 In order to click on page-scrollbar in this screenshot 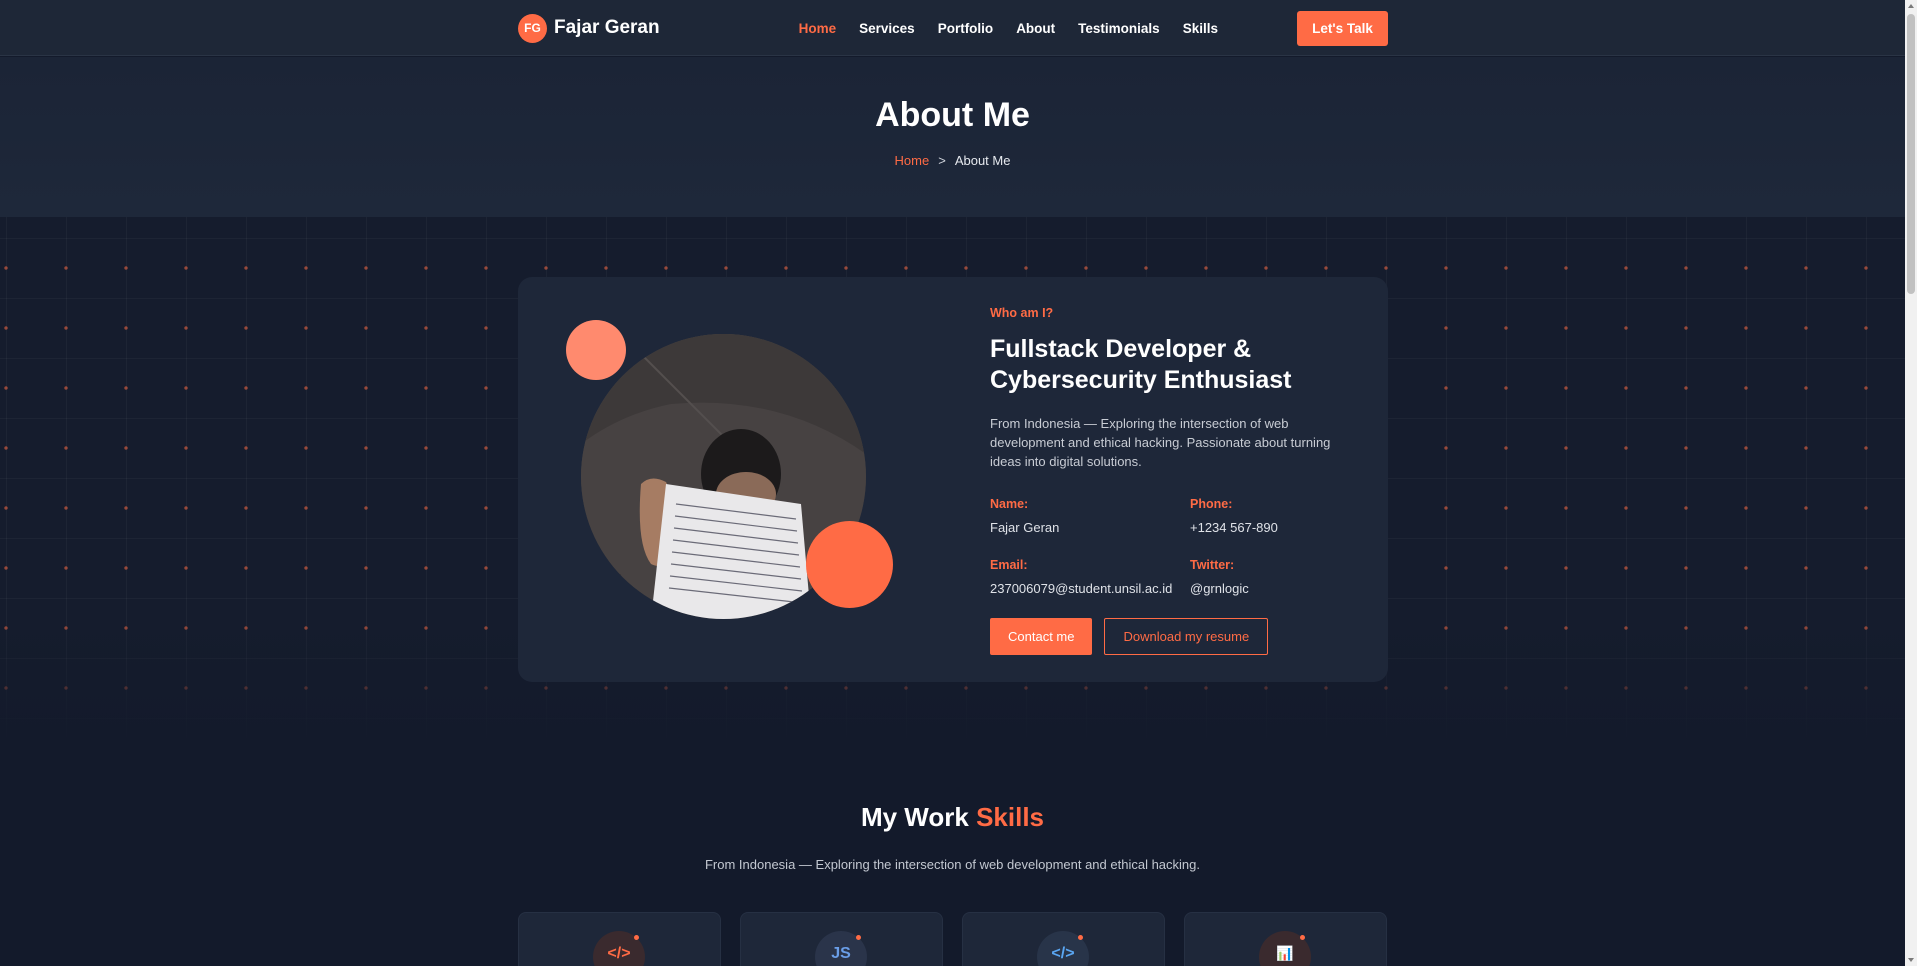, I will do `click(1911, 483)`.